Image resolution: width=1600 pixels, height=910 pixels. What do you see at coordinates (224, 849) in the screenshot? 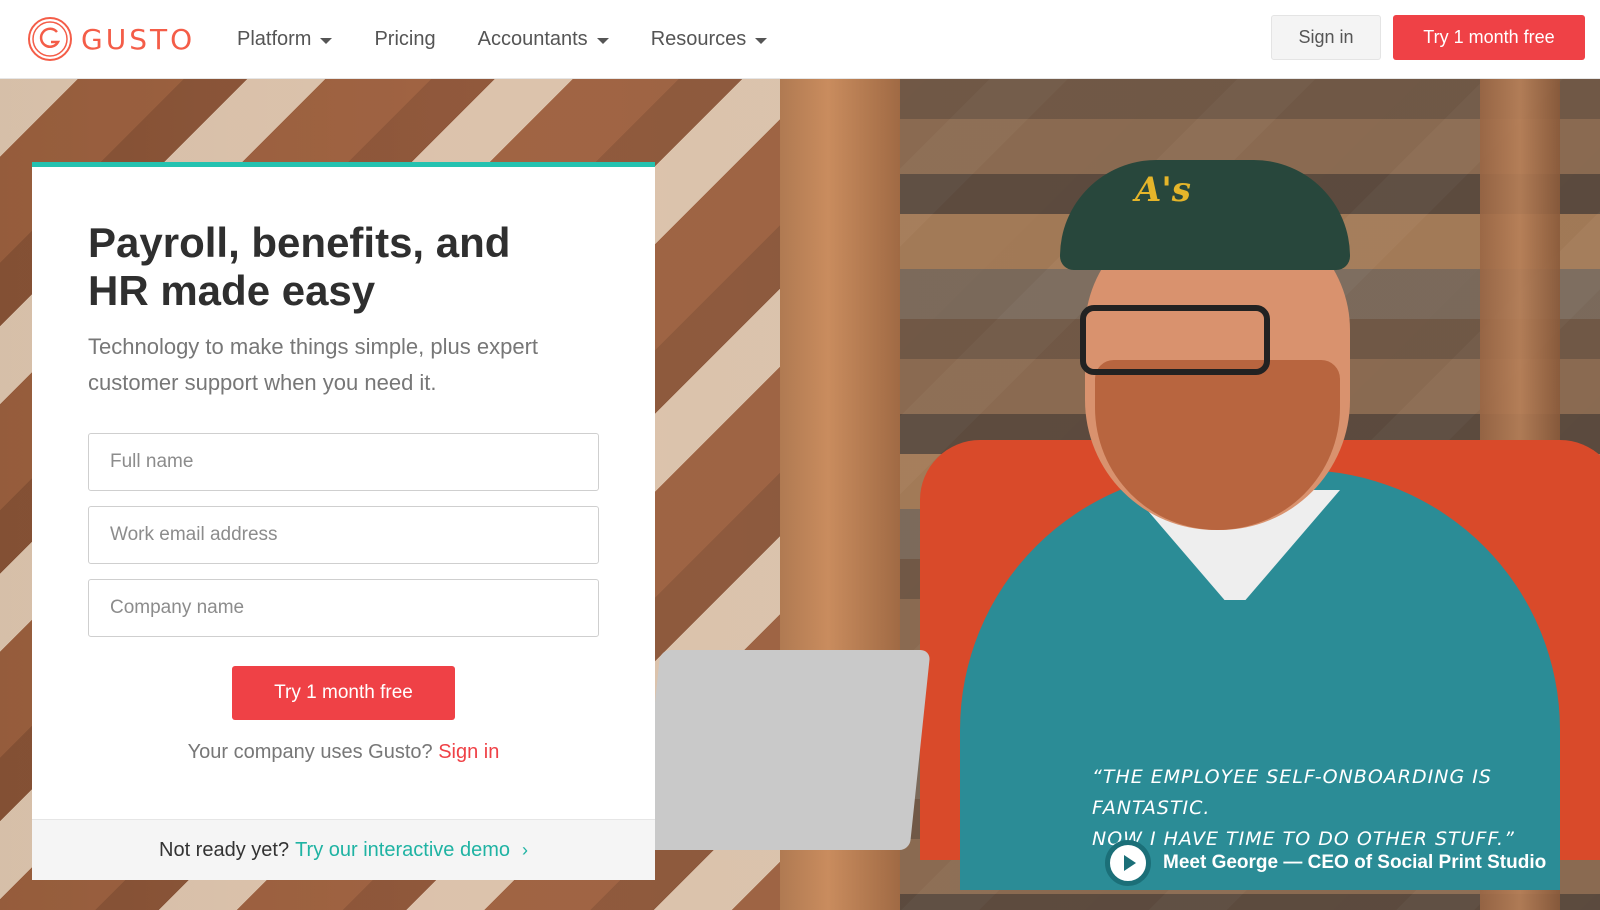
I see `demo-prompt: Not ready yet?` at bounding box center [224, 849].